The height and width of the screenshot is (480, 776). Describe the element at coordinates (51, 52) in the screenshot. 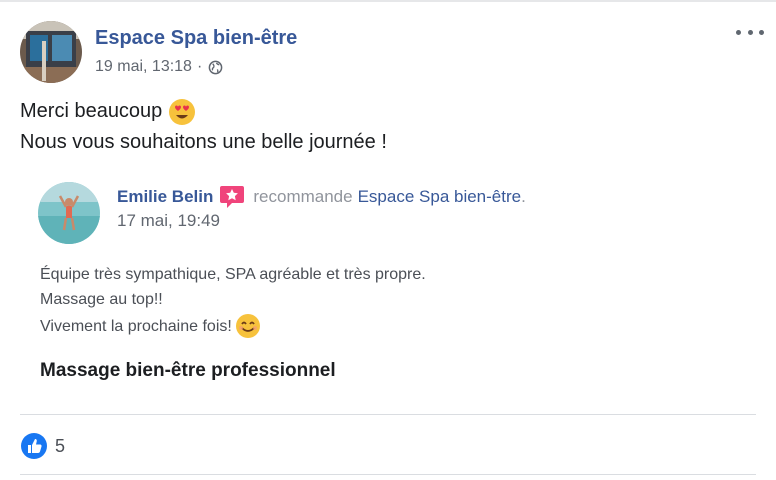

I see `page-avatar` at that location.